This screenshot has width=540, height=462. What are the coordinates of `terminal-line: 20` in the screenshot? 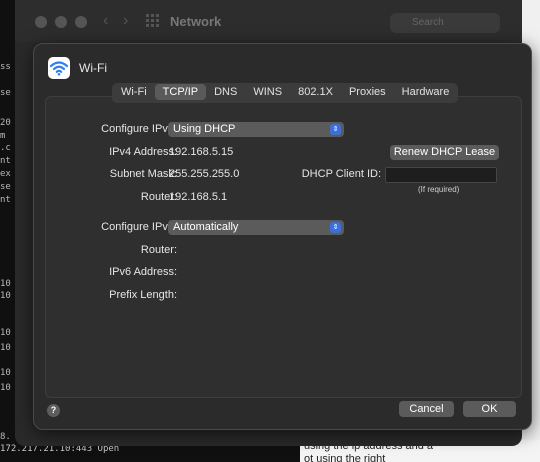 It's located at (5, 123).